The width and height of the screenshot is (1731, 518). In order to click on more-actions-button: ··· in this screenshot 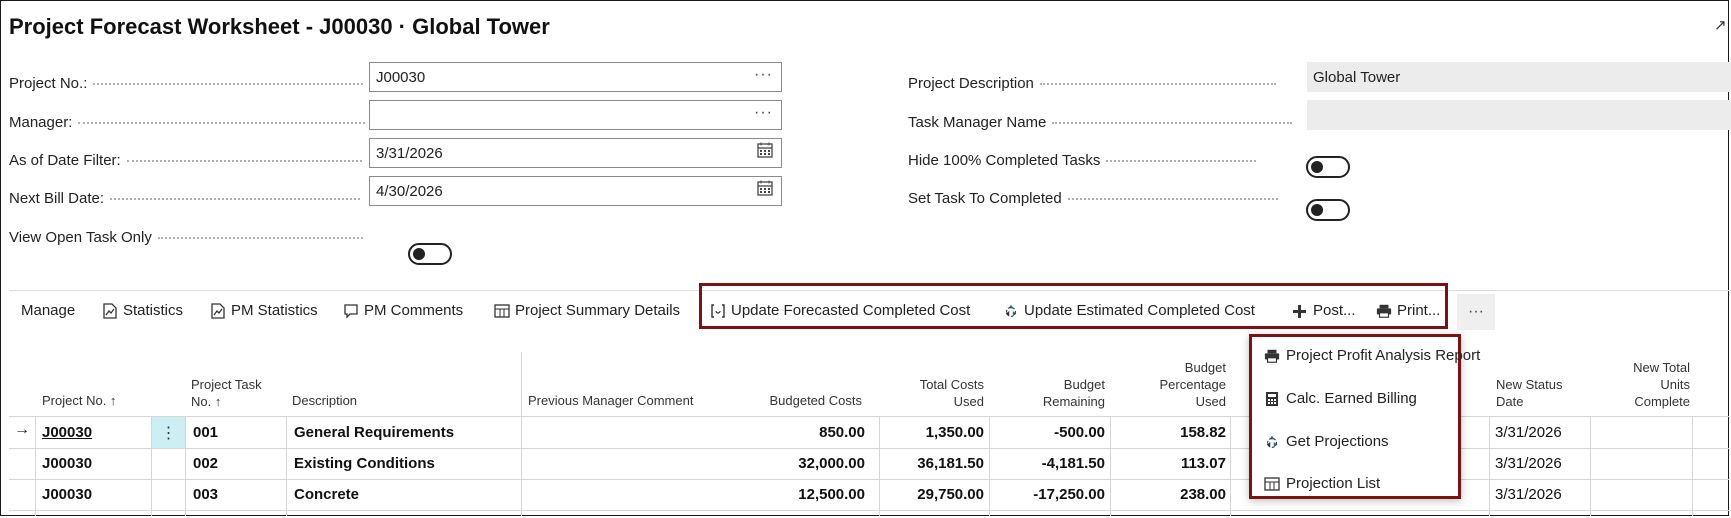, I will do `click(1476, 312)`.